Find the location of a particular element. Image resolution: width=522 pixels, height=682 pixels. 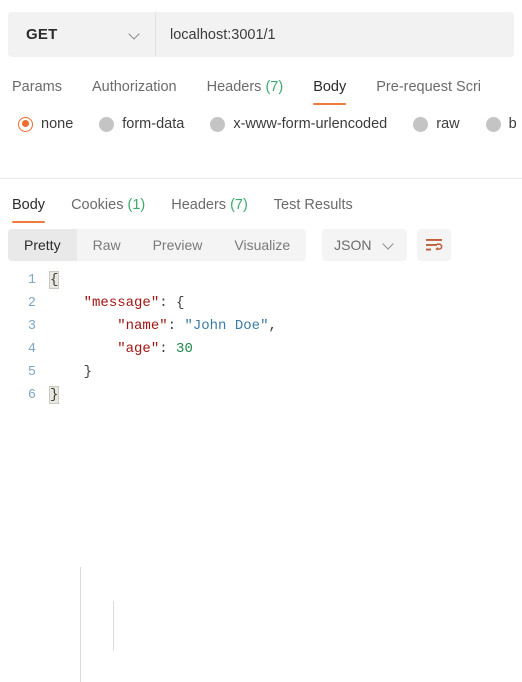

tab-pre-request-script: Pre-request Scri is located at coordinates (428, 92).